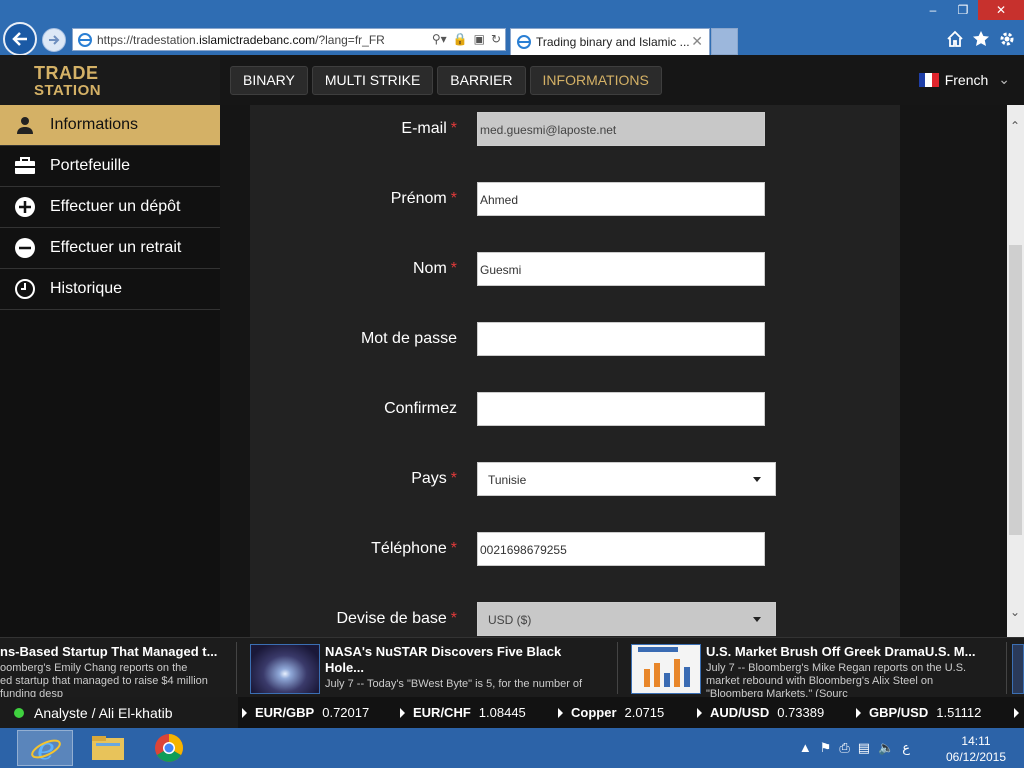  Describe the element at coordinates (724, 41) in the screenshot. I see `new-tab-button` at that location.